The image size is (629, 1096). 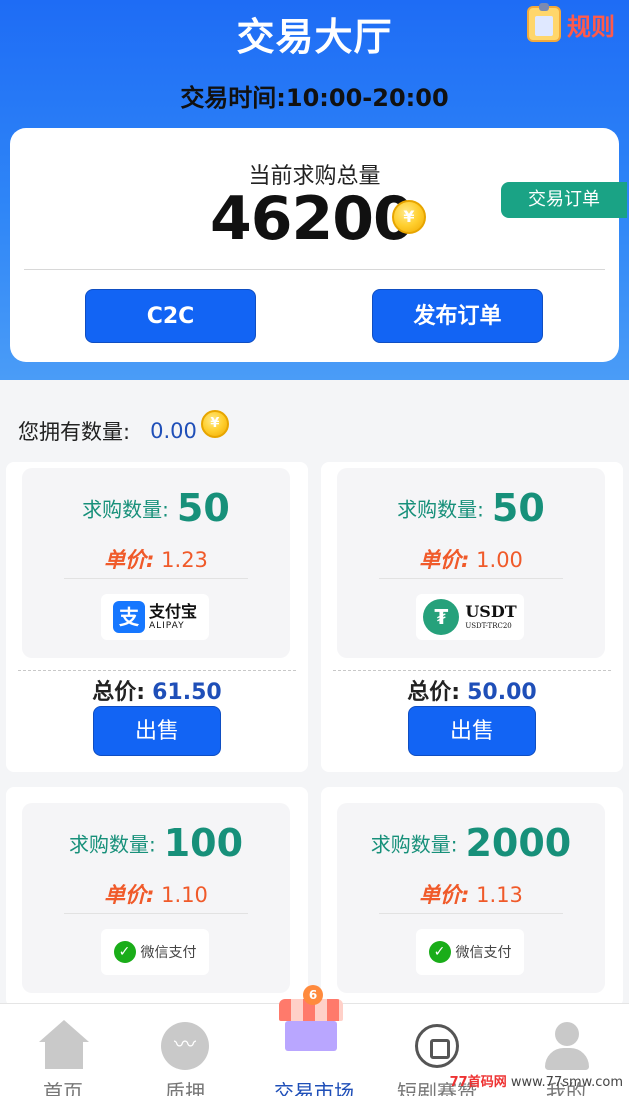 I want to click on payment-subname: ALIPAY, so click(x=166, y=625).